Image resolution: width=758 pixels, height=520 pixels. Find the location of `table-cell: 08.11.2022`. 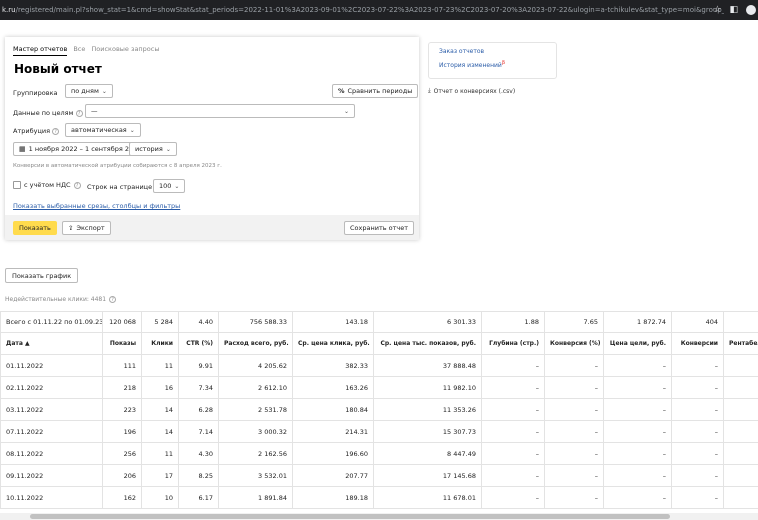

table-cell: 08.11.2022 is located at coordinates (51, 453).